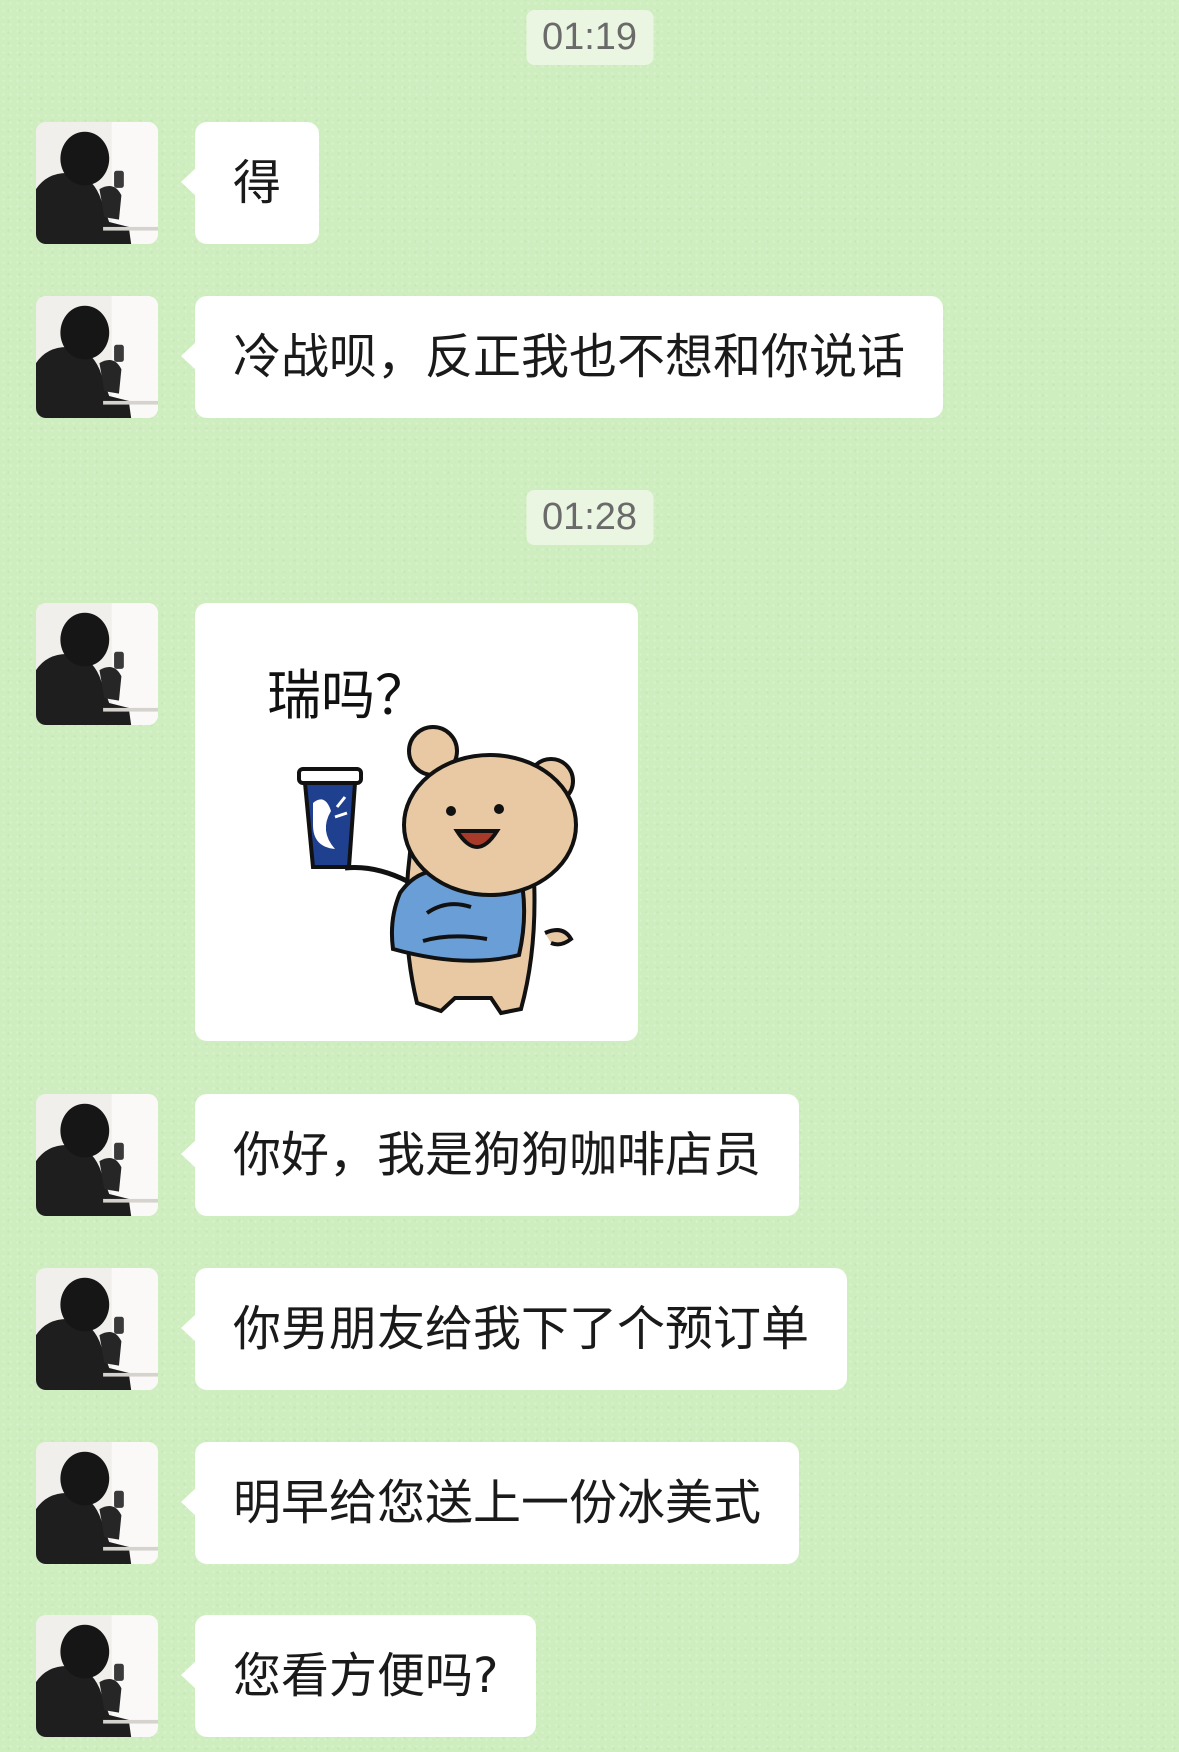 This screenshot has width=1179, height=1752. What do you see at coordinates (416, 822) in the screenshot?
I see `sticker-message: 瑞吗？` at bounding box center [416, 822].